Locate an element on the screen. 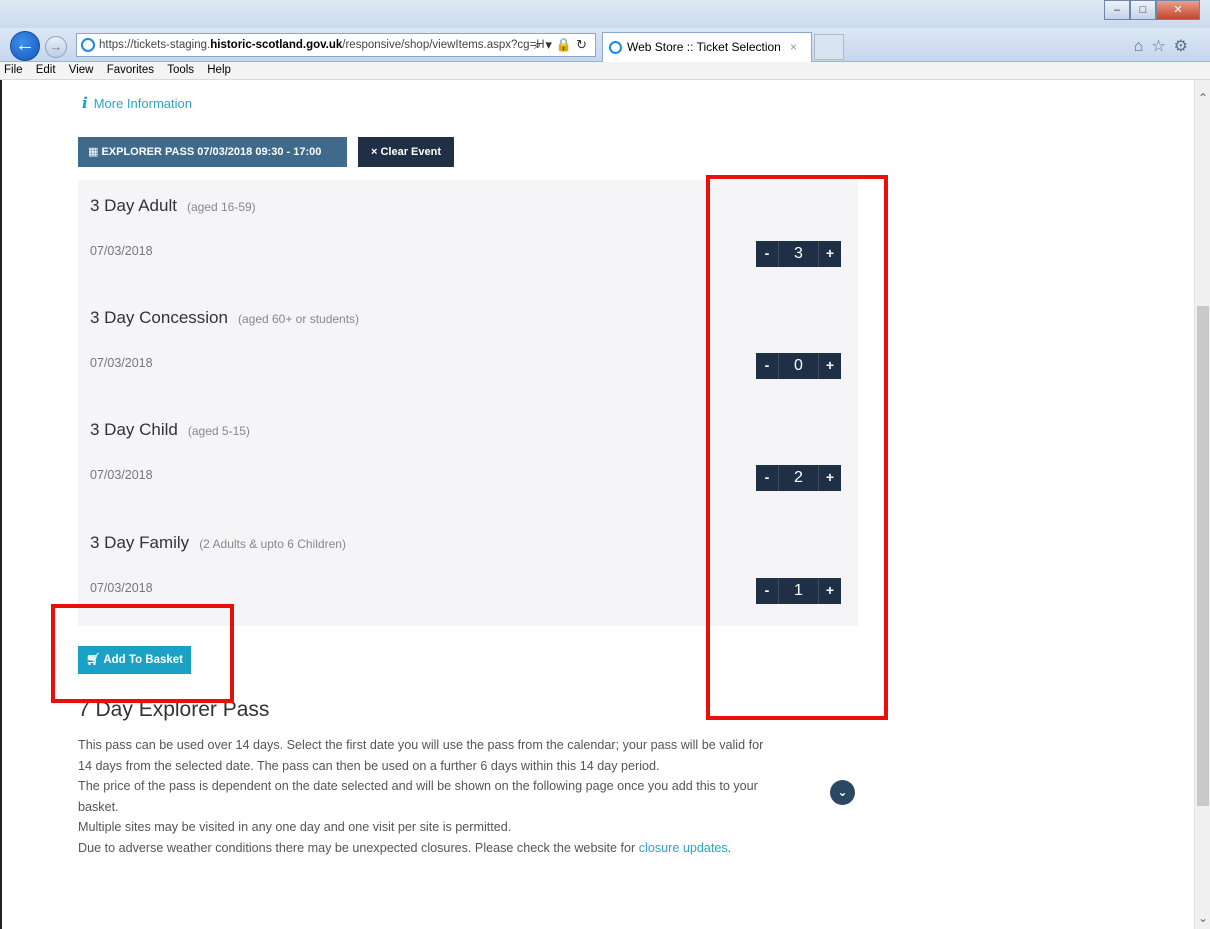  highlight-box-steppers is located at coordinates (797, 447).